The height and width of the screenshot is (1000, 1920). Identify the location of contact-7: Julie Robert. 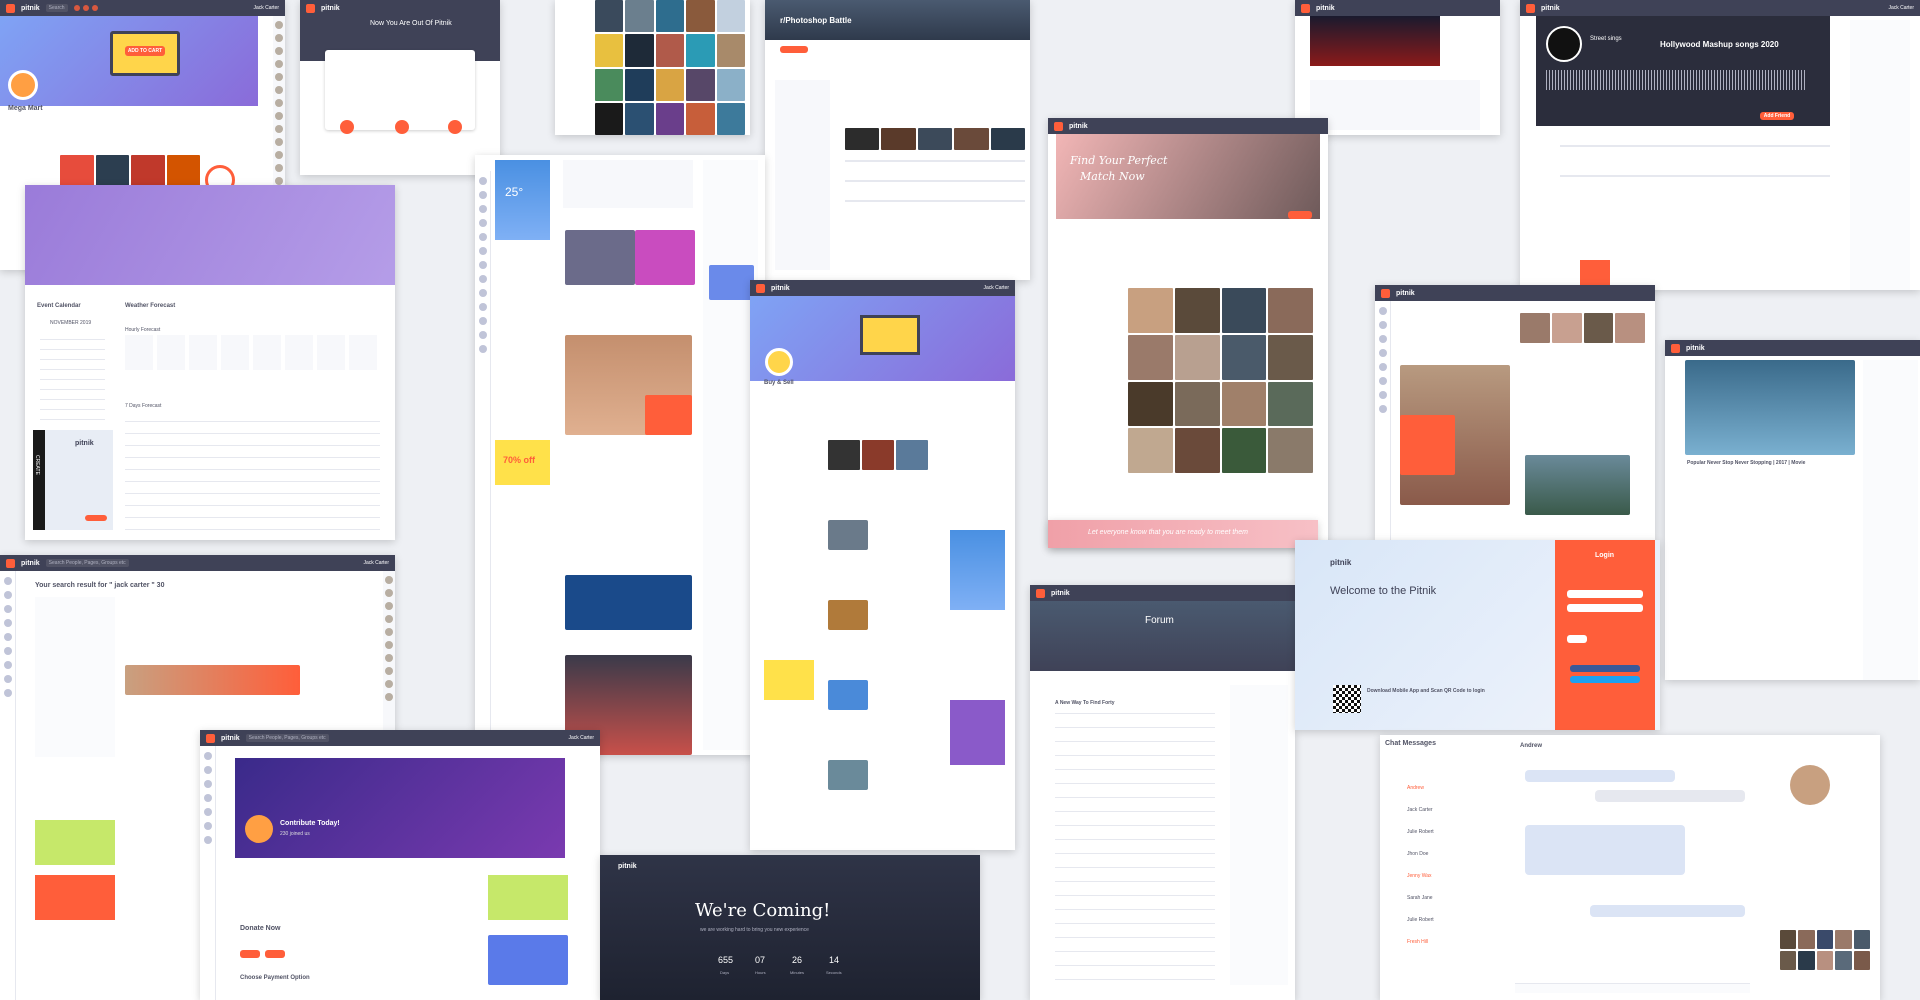
(1420, 920).